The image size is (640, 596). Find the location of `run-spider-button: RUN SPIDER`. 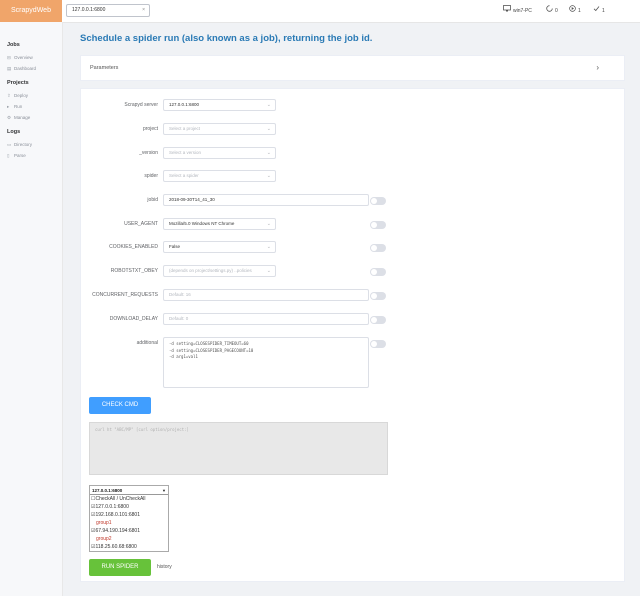

run-spider-button: RUN SPIDER is located at coordinates (120, 567).